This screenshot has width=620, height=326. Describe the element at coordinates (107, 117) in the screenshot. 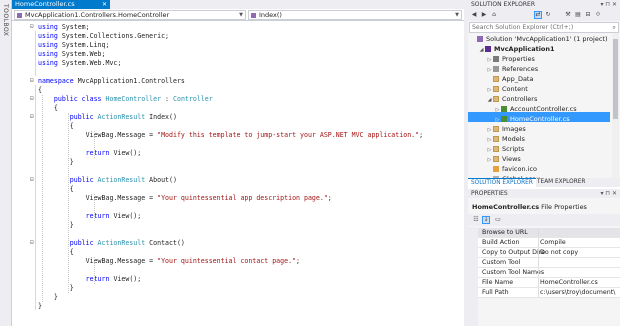

I see `code-line: public ActionResult Index()` at that location.